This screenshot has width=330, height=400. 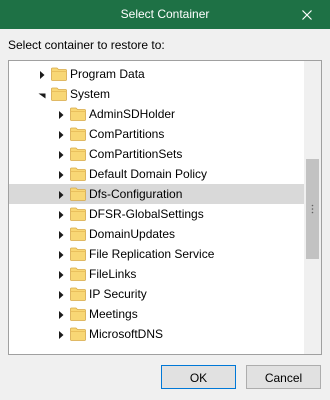 What do you see at coordinates (156, 274) in the screenshot?
I see `tree-item: FileLinks` at bounding box center [156, 274].